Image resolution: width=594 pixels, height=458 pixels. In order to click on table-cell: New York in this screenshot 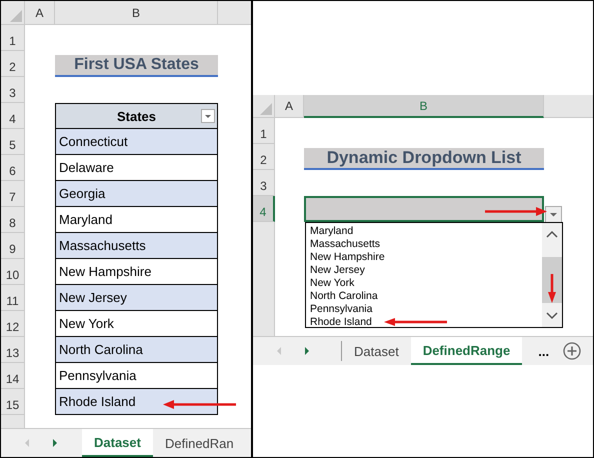, I will do `click(136, 324)`.